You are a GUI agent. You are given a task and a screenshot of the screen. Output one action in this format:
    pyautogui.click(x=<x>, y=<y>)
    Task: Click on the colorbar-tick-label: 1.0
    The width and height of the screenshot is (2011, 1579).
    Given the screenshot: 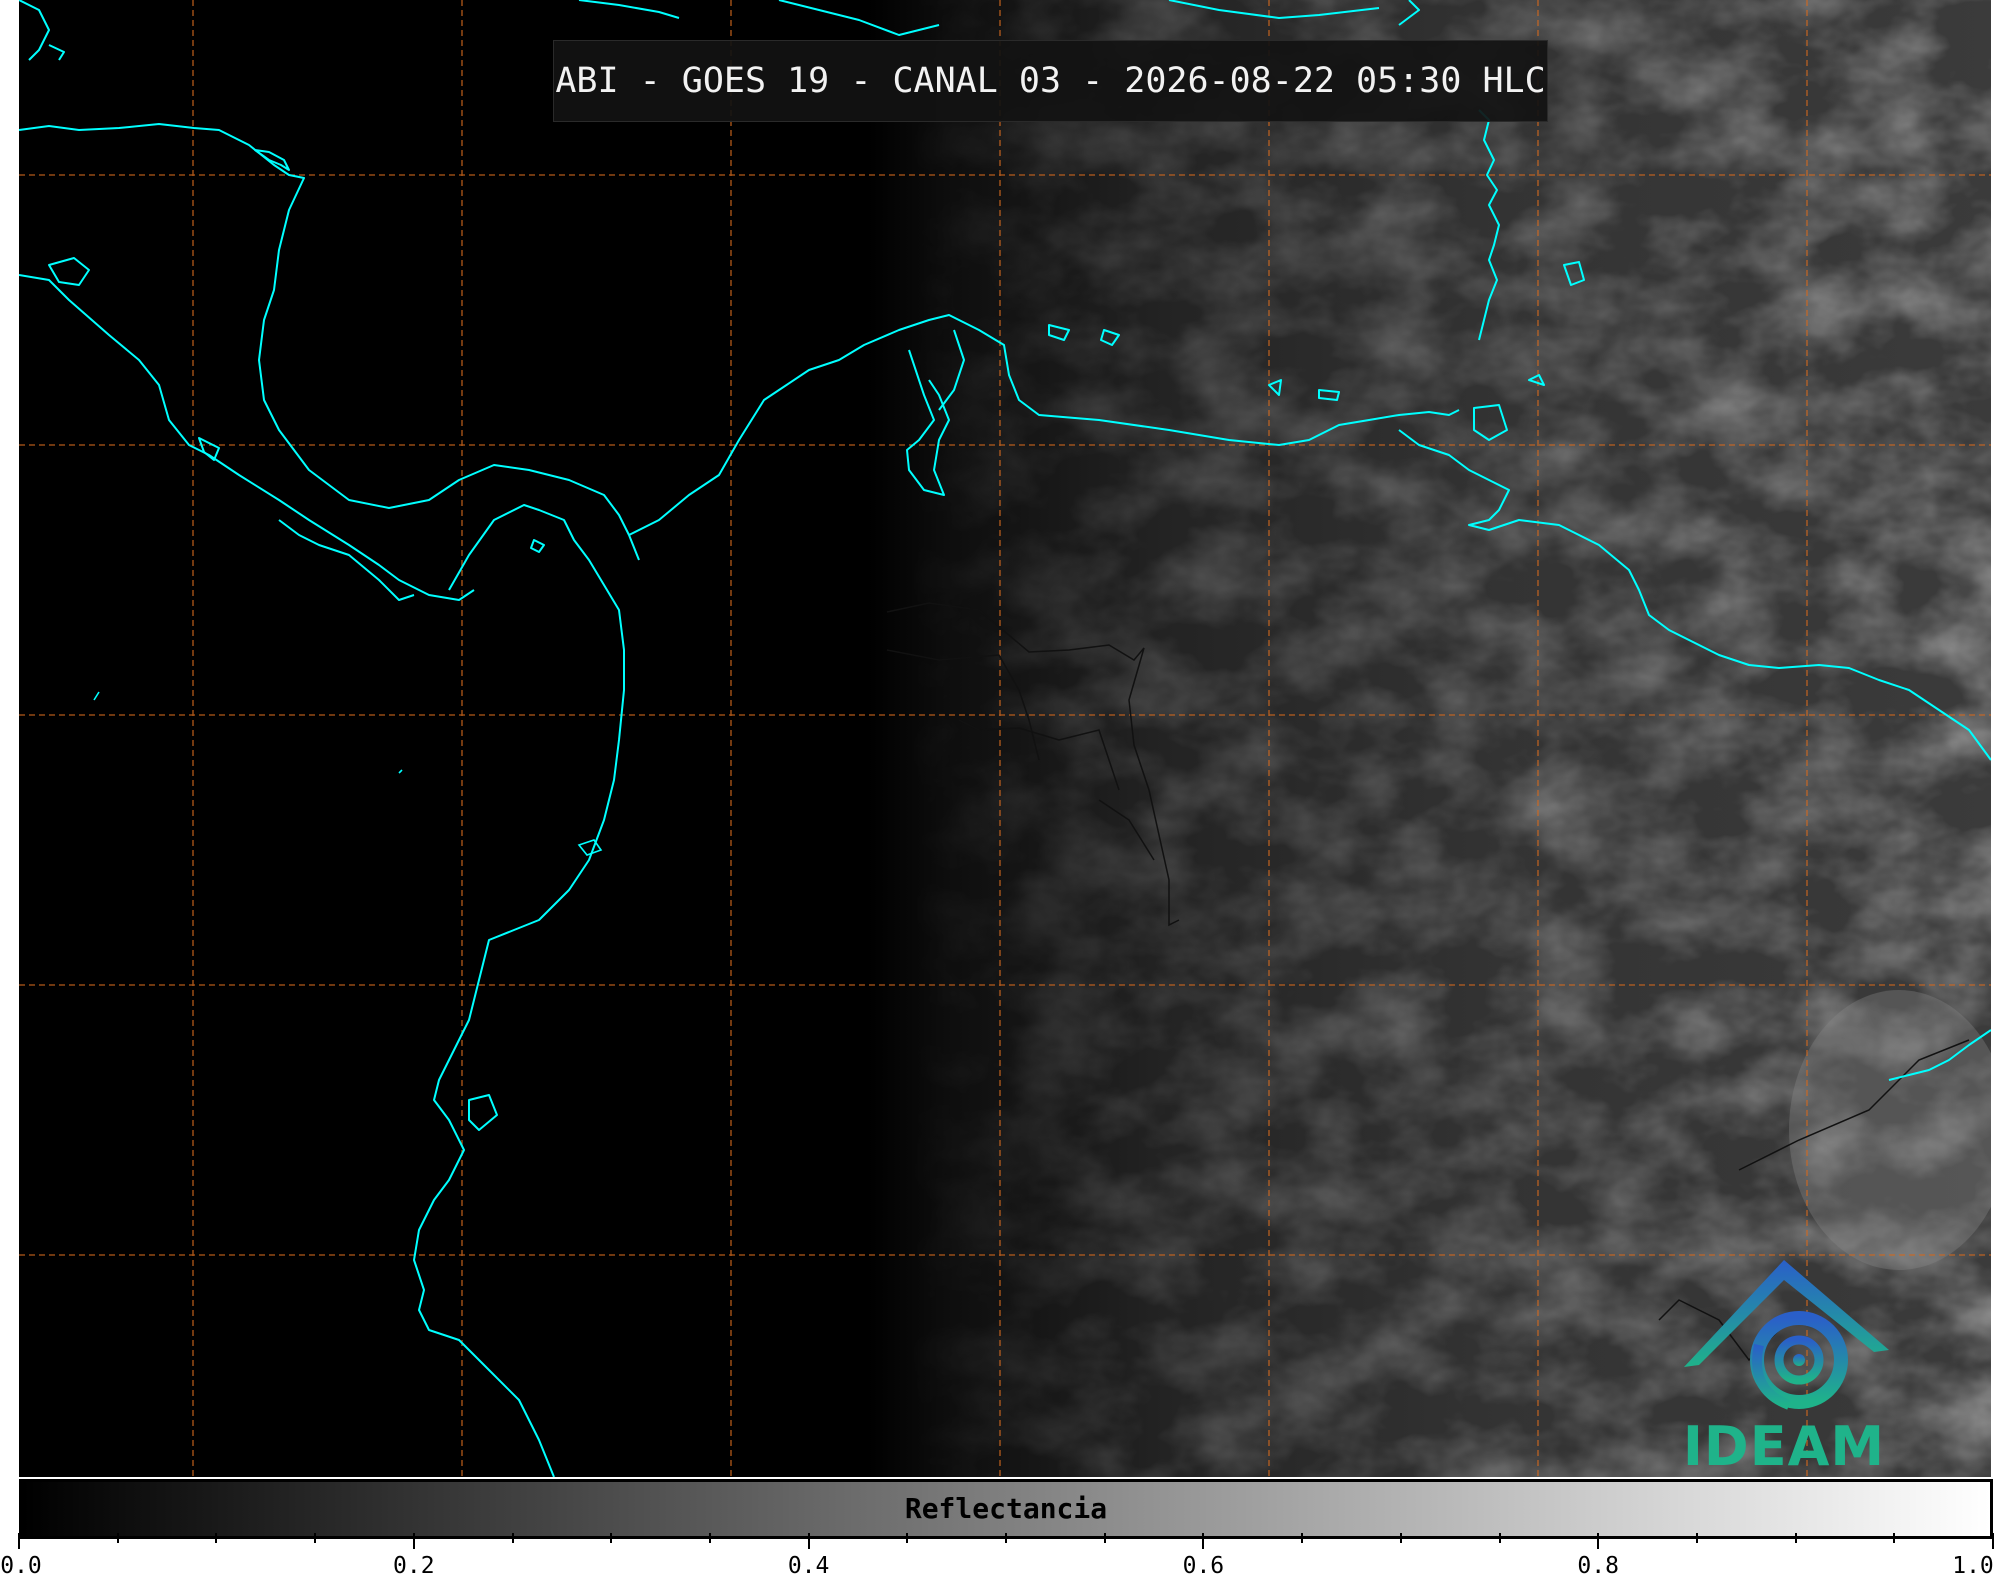 What is the action you would take?
    pyautogui.click(x=1973, y=1566)
    